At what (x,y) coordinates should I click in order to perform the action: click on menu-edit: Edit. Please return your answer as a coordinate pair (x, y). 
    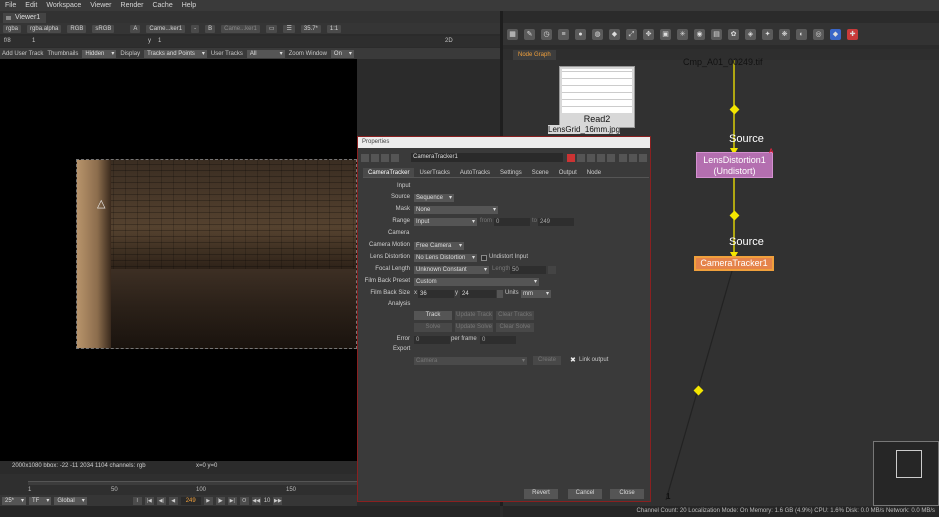
    Looking at the image, I should click on (31, 5).